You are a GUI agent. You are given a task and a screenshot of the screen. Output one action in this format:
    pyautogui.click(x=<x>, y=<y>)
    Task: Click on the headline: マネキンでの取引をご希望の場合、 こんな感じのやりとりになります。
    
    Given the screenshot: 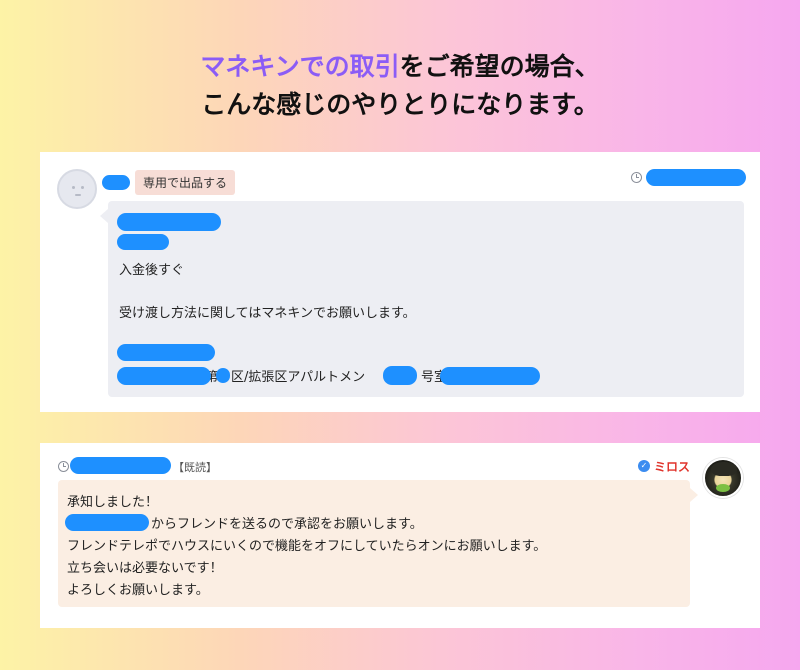 What is the action you would take?
    pyautogui.click(x=400, y=86)
    